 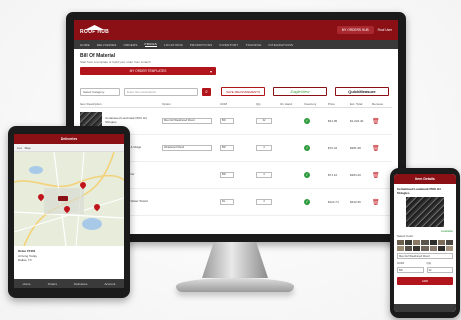 I want to click on qty-label: Qty, so click(x=429, y=262).